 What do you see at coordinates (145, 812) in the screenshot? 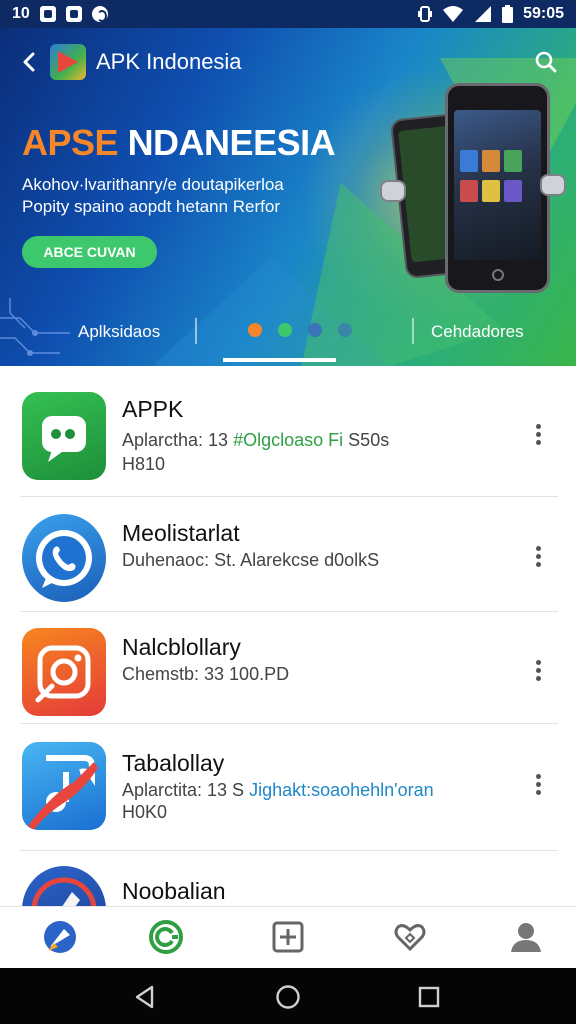
I see `app-meta-secondary: H0K0` at bounding box center [145, 812].